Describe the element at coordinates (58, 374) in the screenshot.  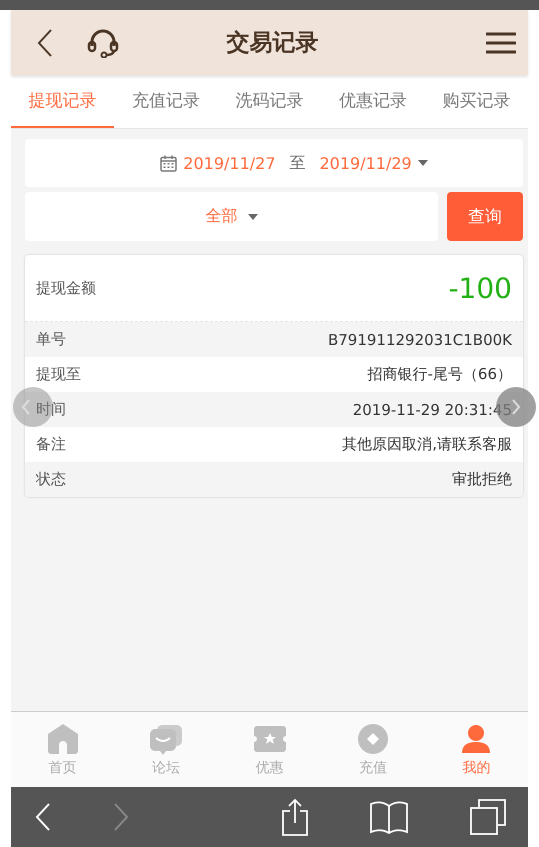
I see `row-label: 提现至` at that location.